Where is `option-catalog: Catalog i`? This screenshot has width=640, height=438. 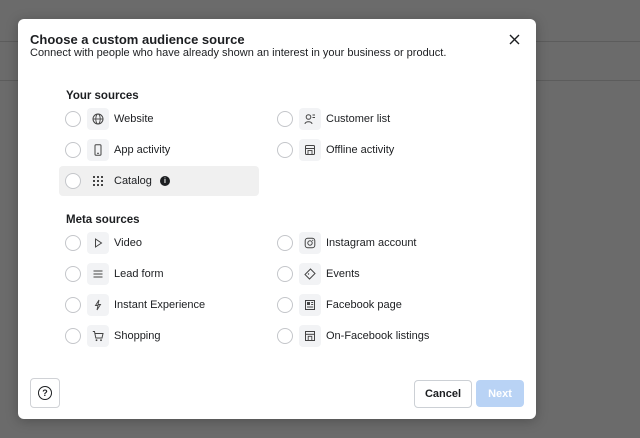 option-catalog: Catalog i is located at coordinates (159, 181).